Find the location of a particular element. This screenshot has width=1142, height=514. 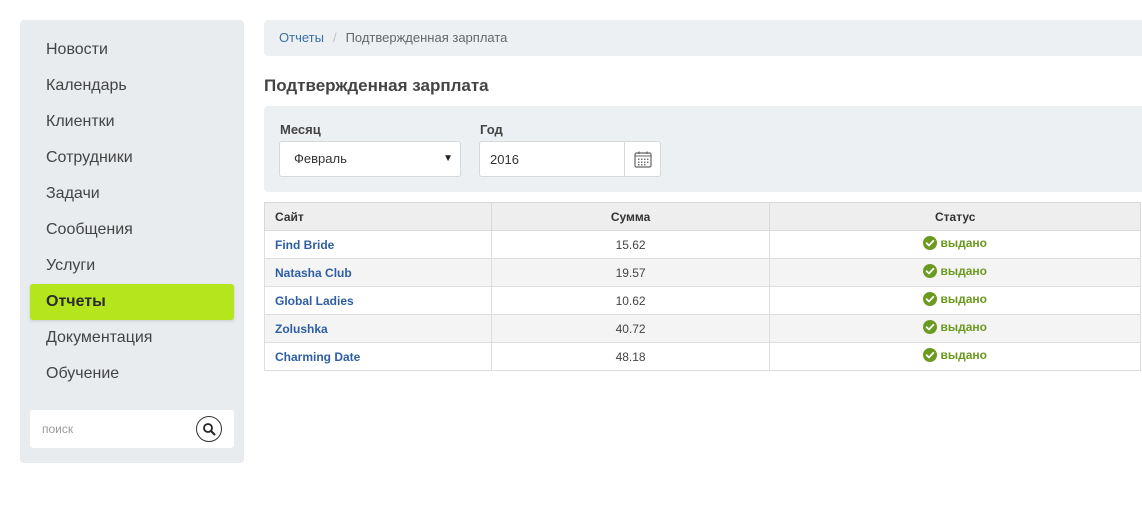

site-cell: Charming Date is located at coordinates (378, 356).